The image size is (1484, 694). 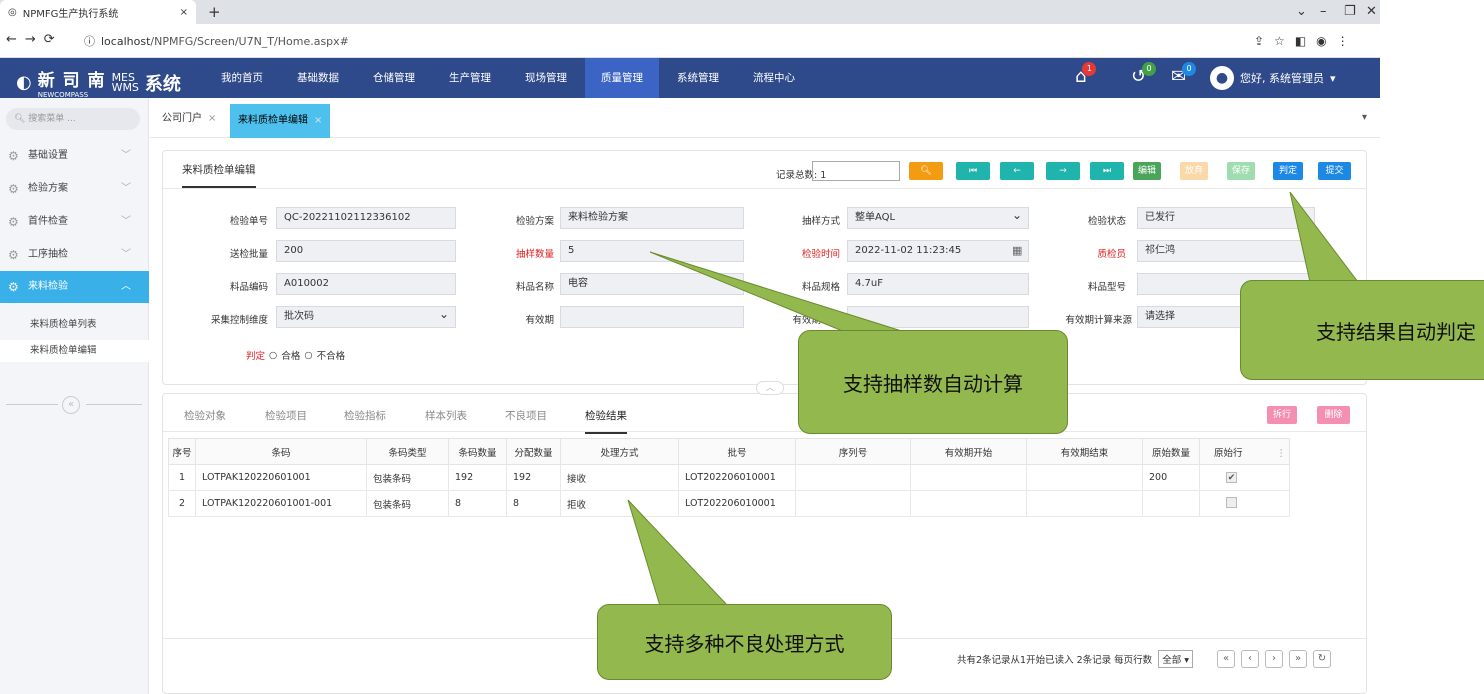 I want to click on original-row-checkbox, so click(x=1231, y=502).